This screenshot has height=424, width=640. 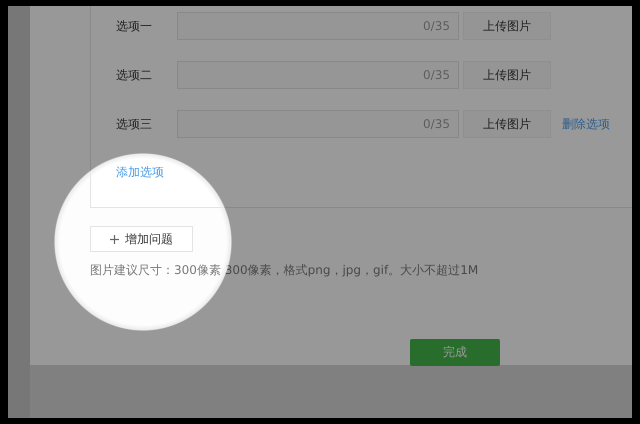 What do you see at coordinates (455, 352) in the screenshot?
I see `done-button: 完成` at bounding box center [455, 352].